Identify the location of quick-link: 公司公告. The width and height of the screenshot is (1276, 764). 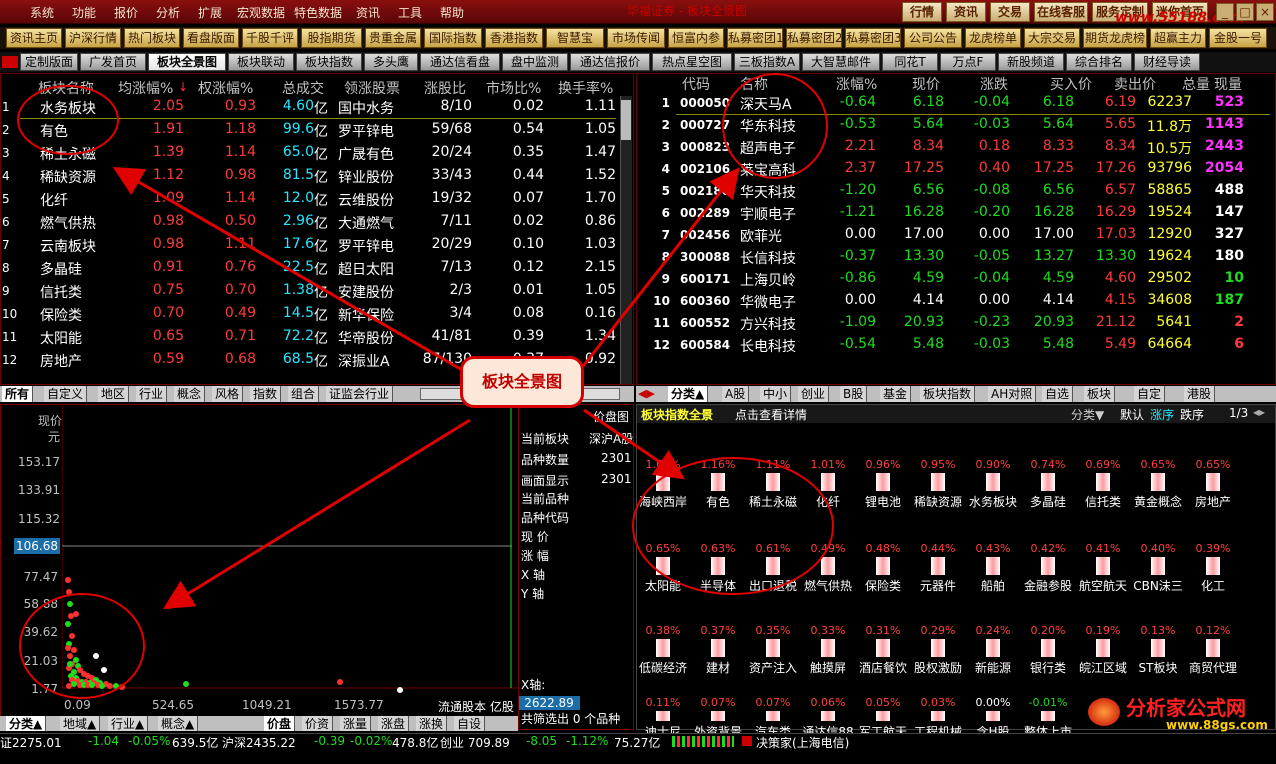
(933, 38).